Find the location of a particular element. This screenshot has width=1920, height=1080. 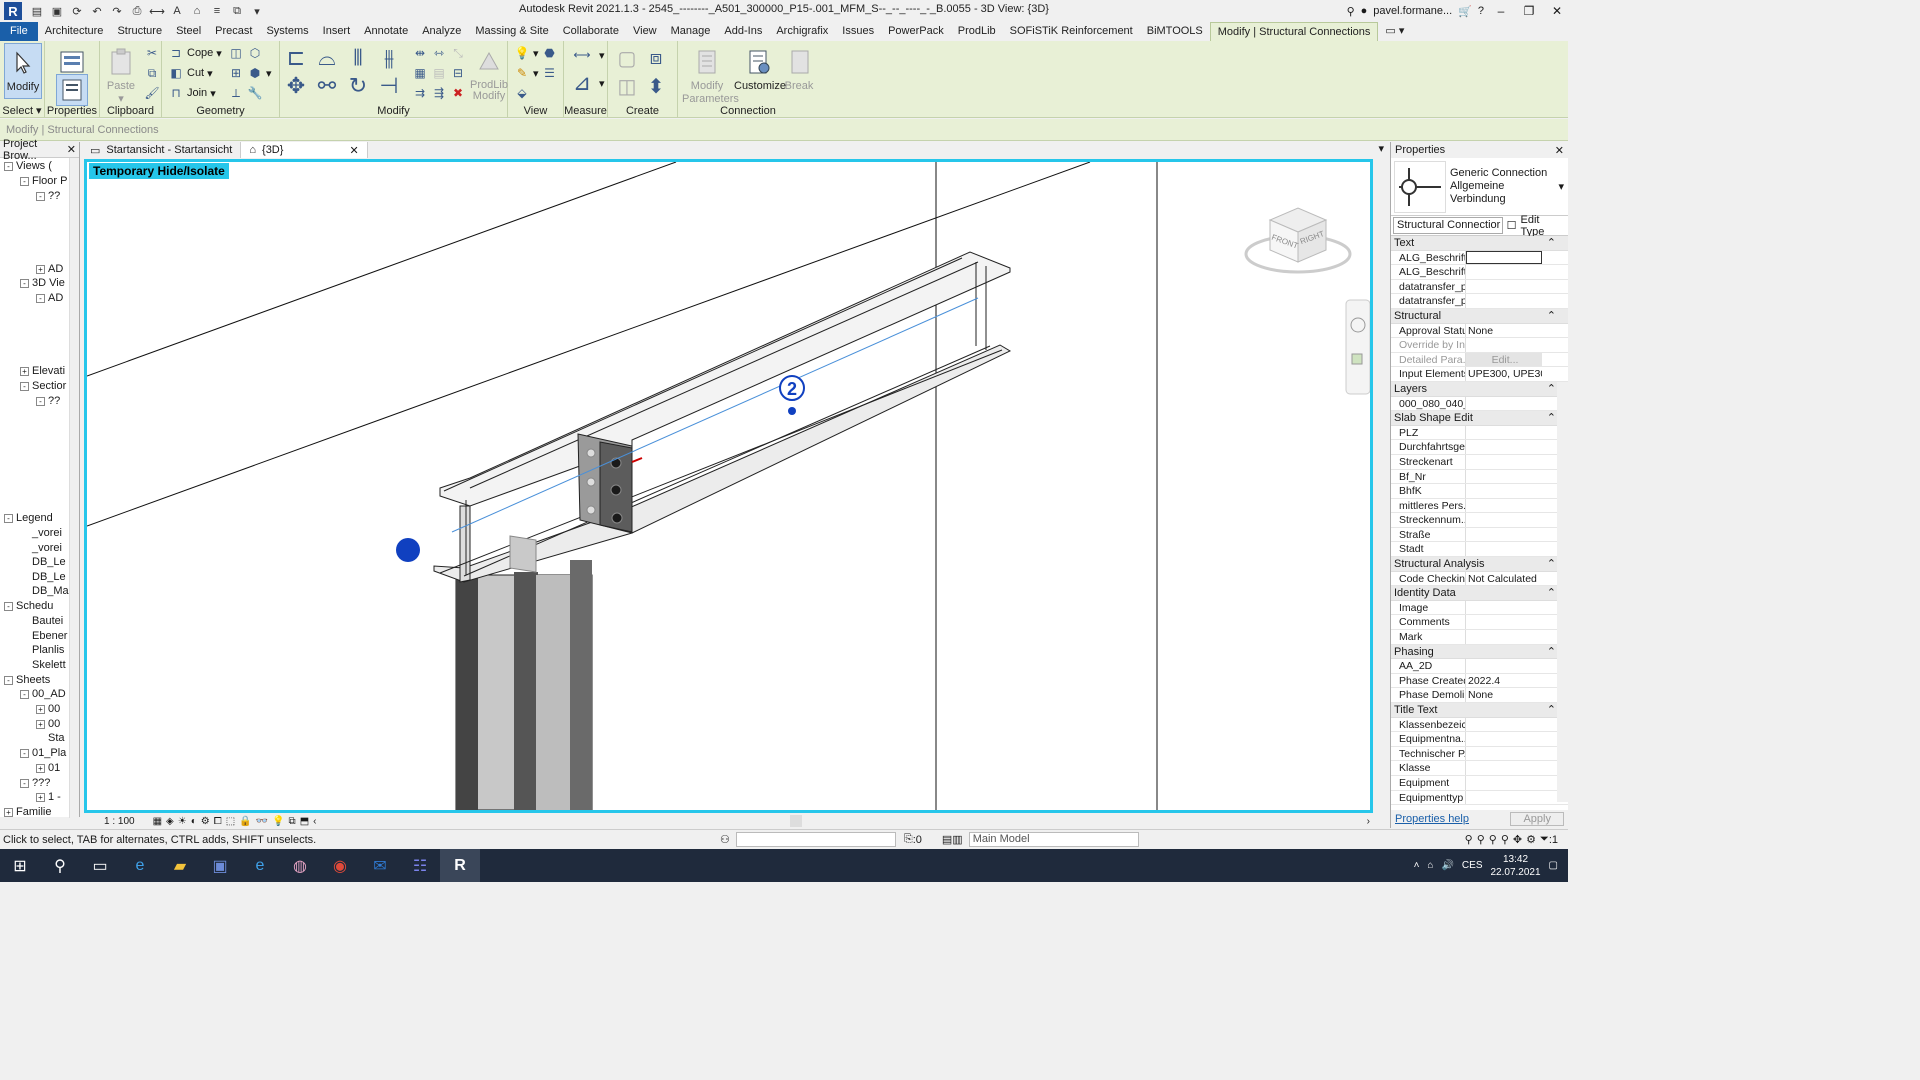

viewcube: FRONT RIGHT is located at coordinates (1298, 240).